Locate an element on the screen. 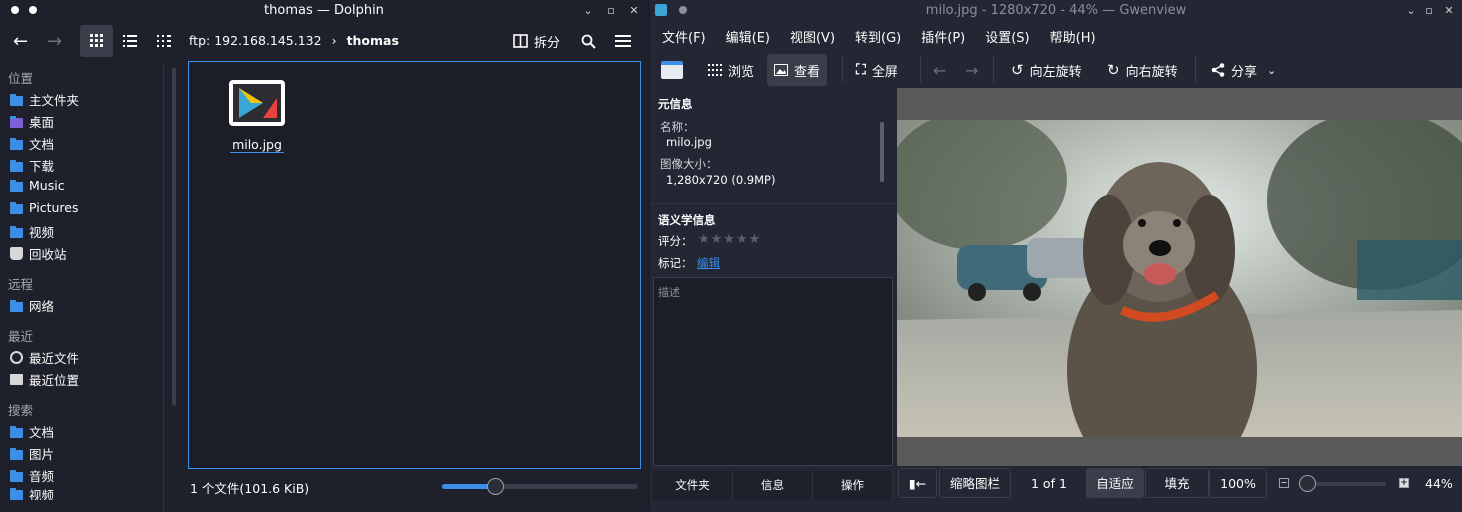 The width and height of the screenshot is (1462, 512). meta-scrollbar is located at coordinates (882, 152).